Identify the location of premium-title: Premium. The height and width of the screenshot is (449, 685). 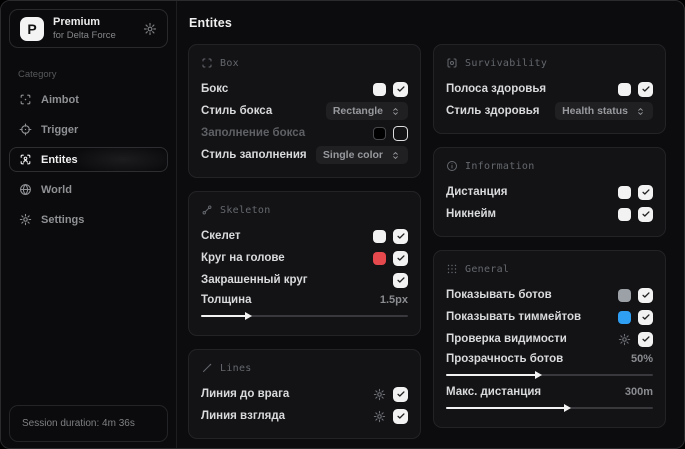
(77, 22).